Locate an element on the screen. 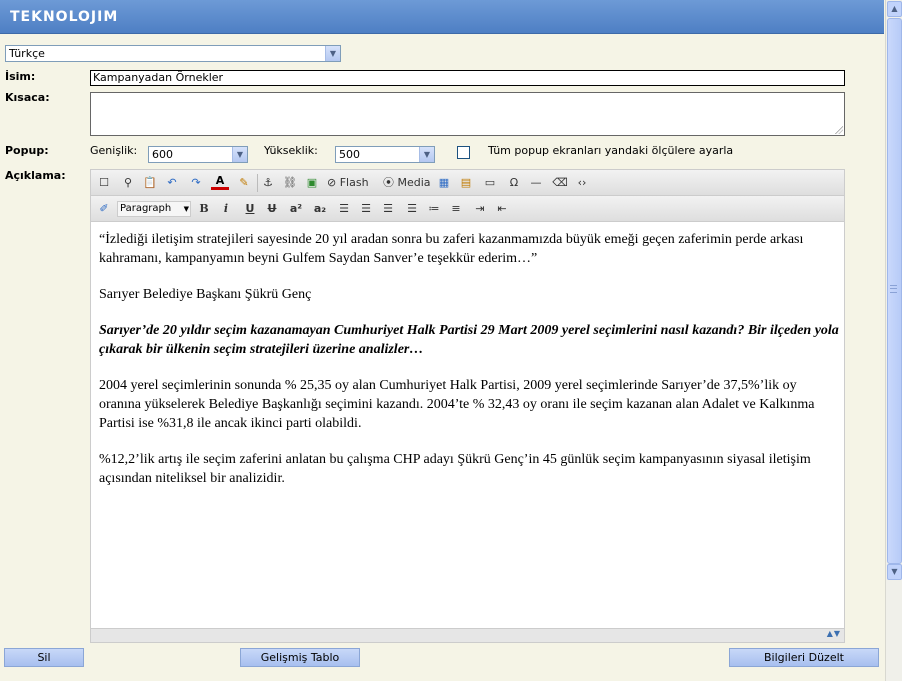  name-label: İsim: is located at coordinates (20, 76).